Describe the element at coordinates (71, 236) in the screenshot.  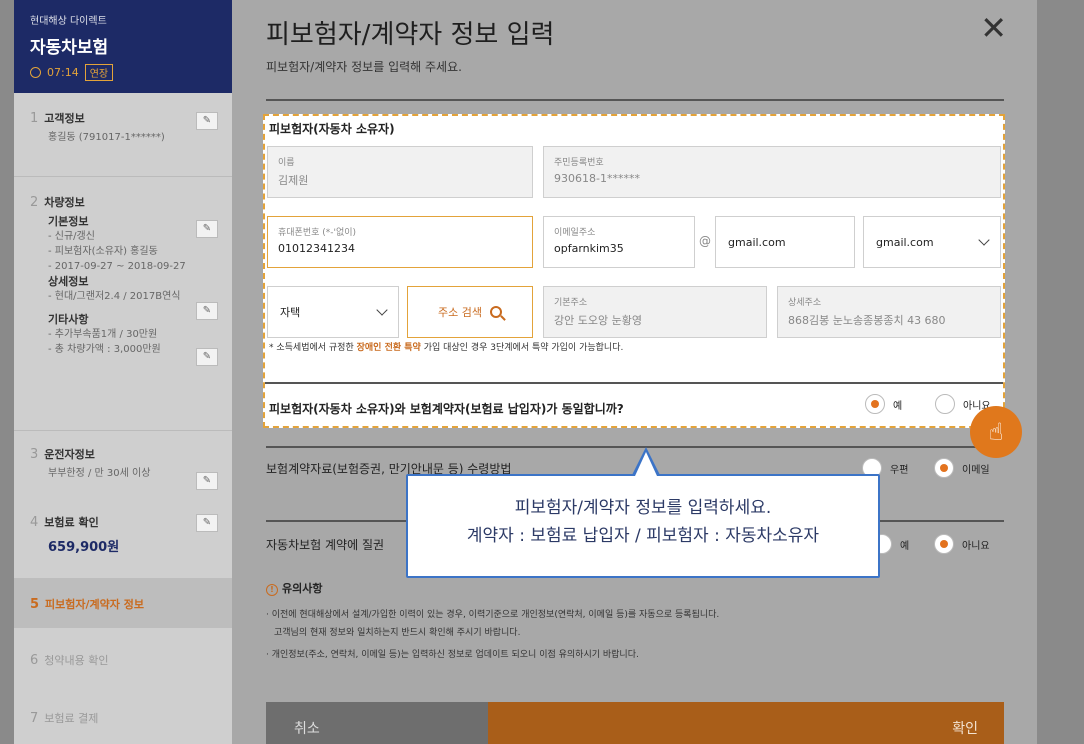
I see `summary-line: - 신규/갱신` at that location.